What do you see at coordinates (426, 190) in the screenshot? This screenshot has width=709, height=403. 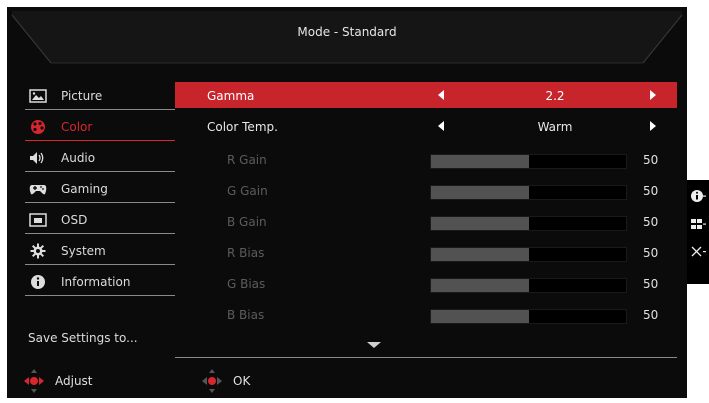 I see `g-gain-row: G Gain 50` at bounding box center [426, 190].